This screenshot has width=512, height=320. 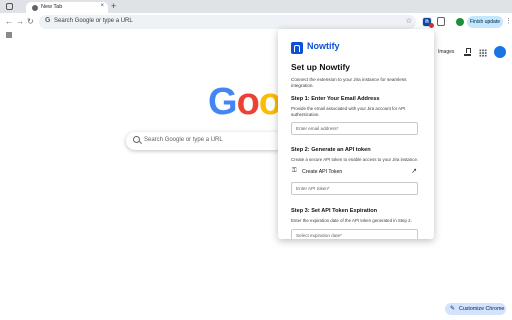 I want to click on new-tab-button: +, so click(x=113, y=6).